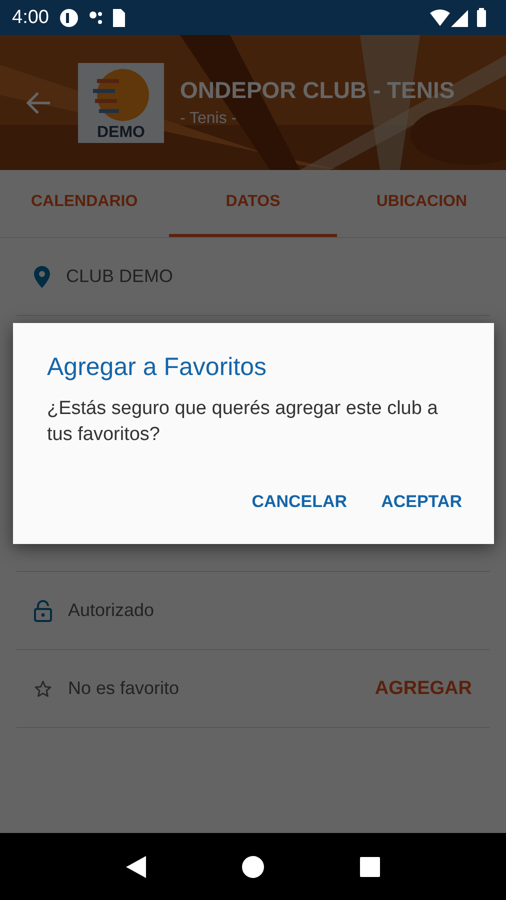  What do you see at coordinates (84, 203) in the screenshot?
I see `tab: CALENDARIO` at bounding box center [84, 203].